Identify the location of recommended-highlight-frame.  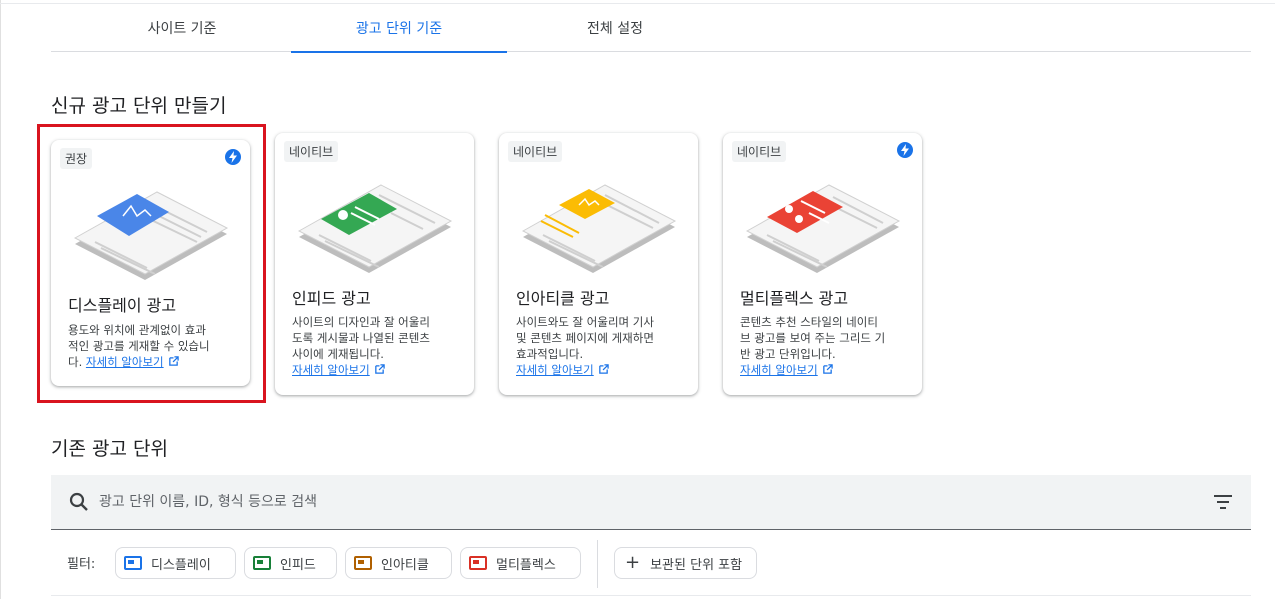
(151, 263).